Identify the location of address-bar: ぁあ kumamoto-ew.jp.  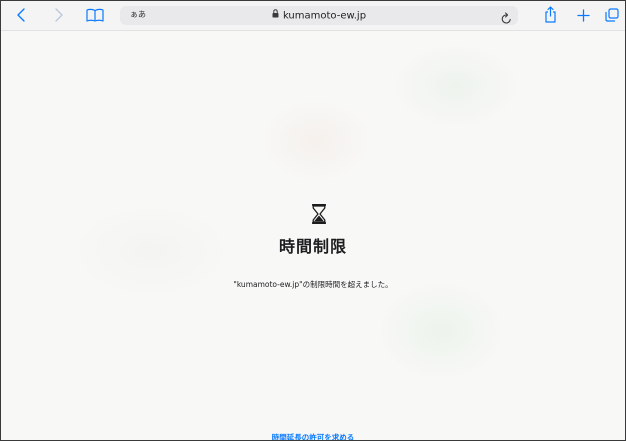
(319, 15).